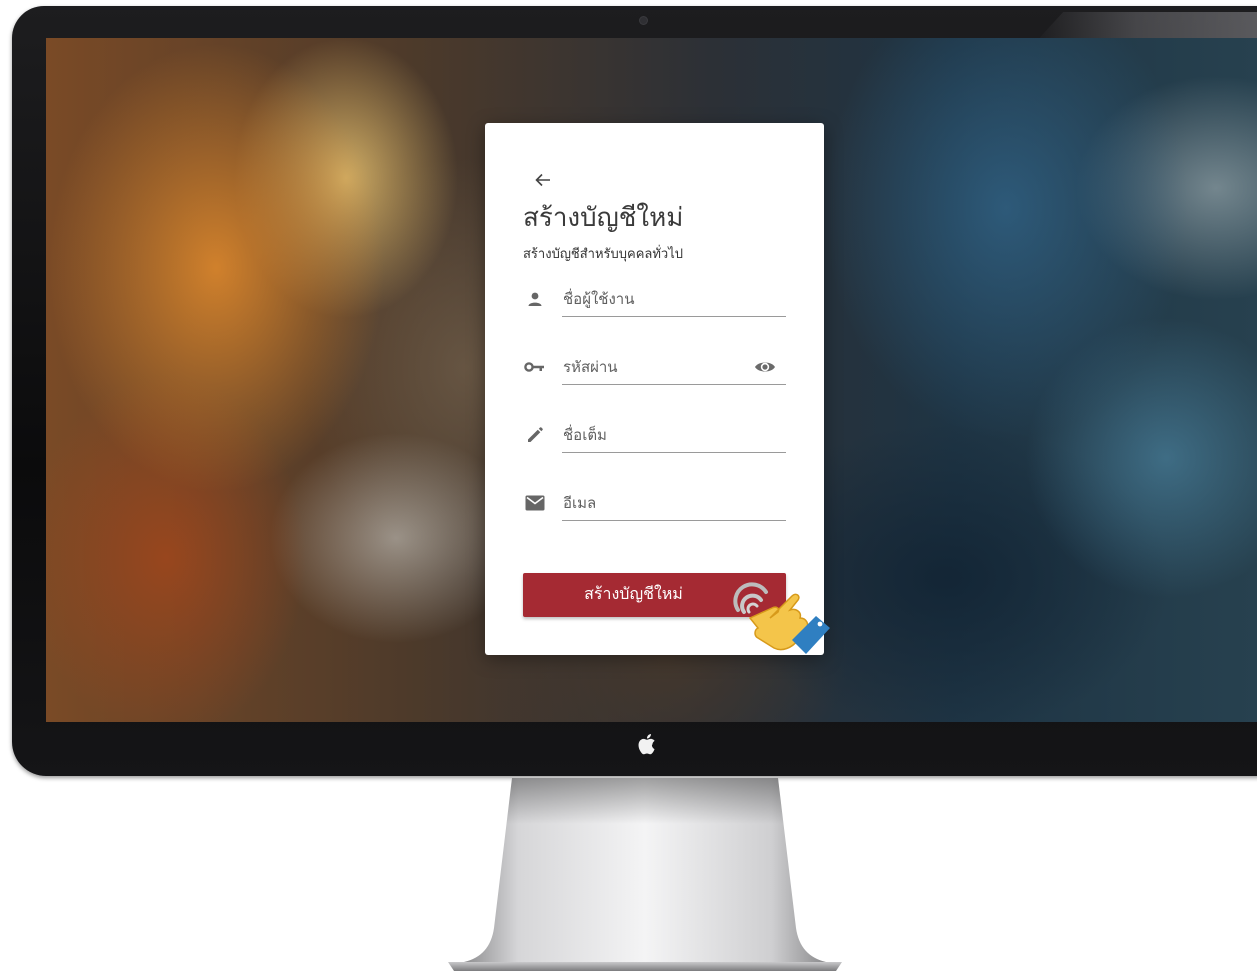 This screenshot has width=1257, height=974. I want to click on username-field-row, so click(654, 301).